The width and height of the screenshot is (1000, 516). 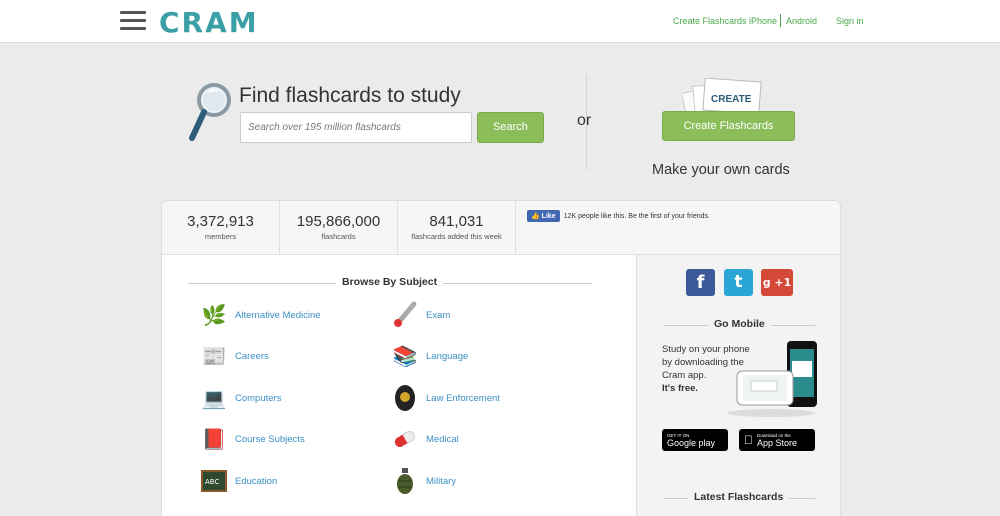 What do you see at coordinates (763, 21) in the screenshot?
I see `iphone-link: iPhone` at bounding box center [763, 21].